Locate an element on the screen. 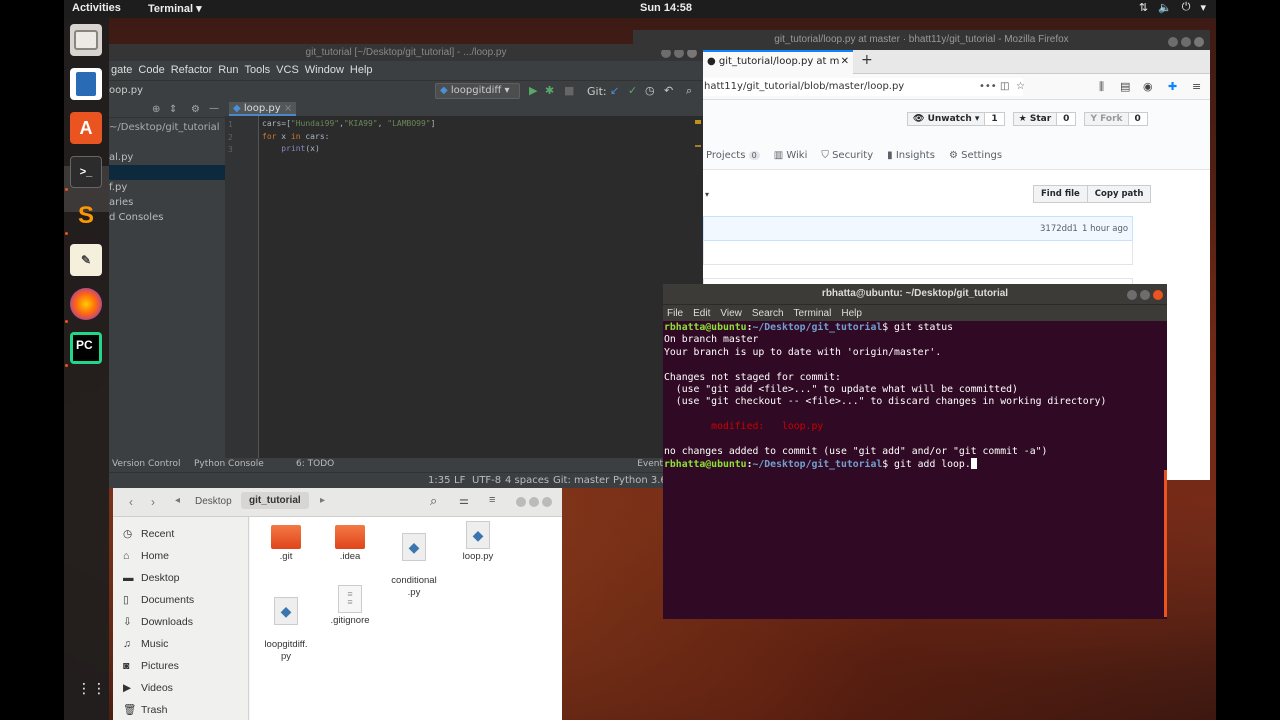  git-branch: Git: master is located at coordinates (581, 480).